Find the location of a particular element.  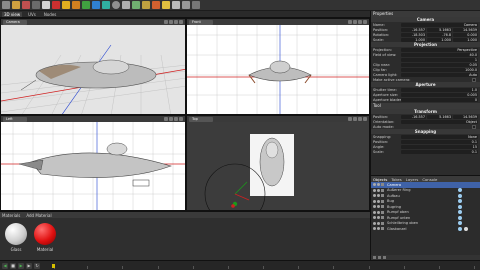

fov-extra-field: 1 is located at coordinates (439, 59).